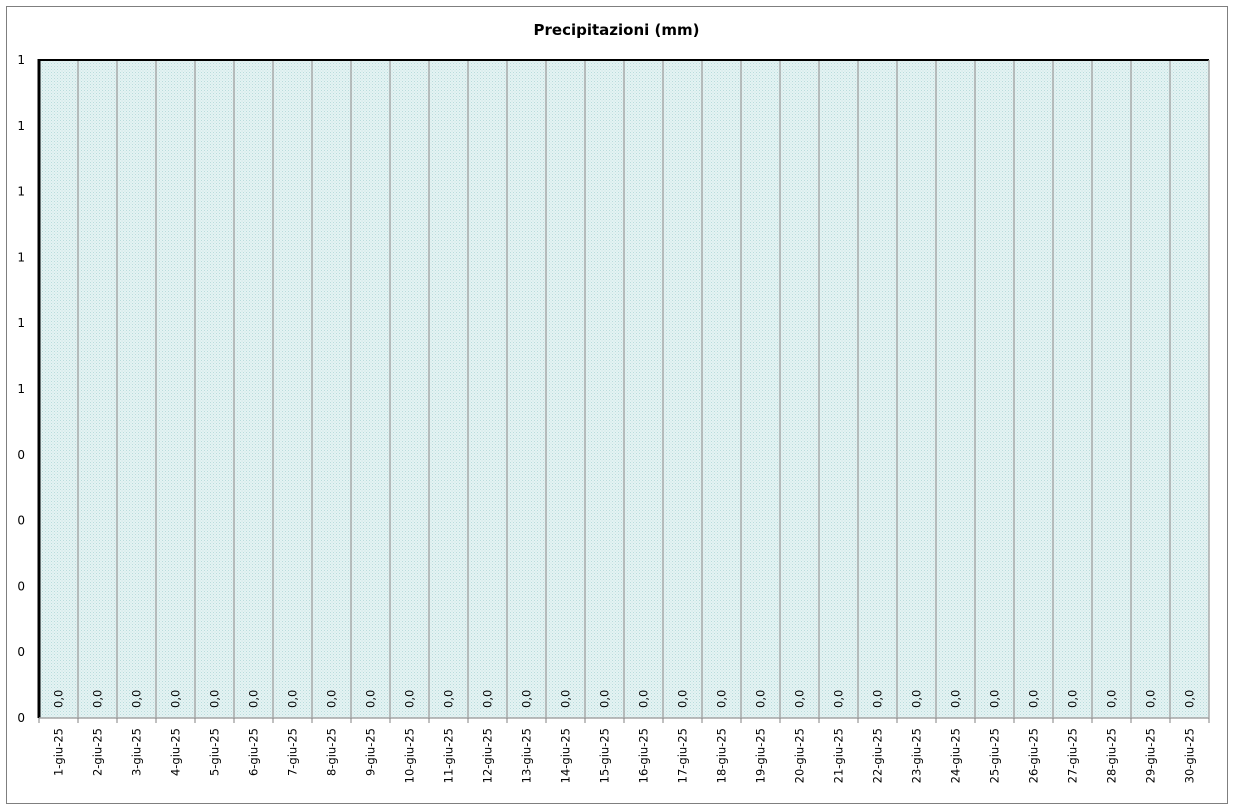 This screenshot has height=810, width=1233. What do you see at coordinates (1034, 755) in the screenshot?
I see `x-tick-label: 26-giu-25` at bounding box center [1034, 755].